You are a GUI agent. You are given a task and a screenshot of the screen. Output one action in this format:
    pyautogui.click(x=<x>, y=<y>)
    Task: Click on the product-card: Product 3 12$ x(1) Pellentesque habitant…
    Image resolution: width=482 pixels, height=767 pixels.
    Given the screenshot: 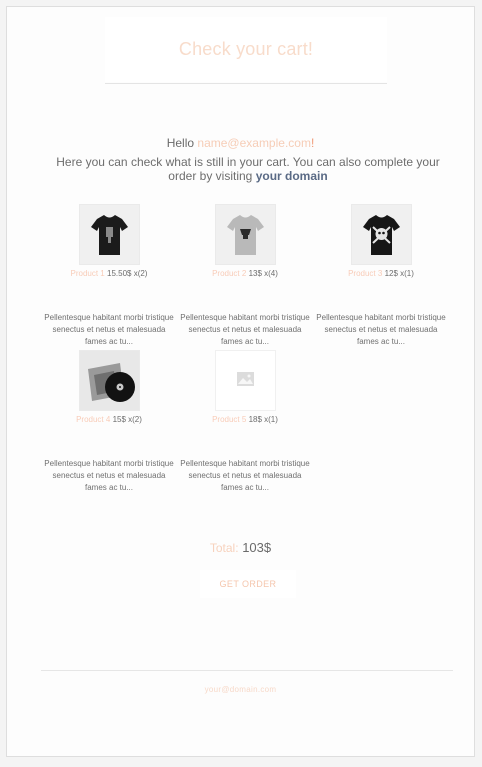 What is the action you would take?
    pyautogui.click(x=381, y=276)
    